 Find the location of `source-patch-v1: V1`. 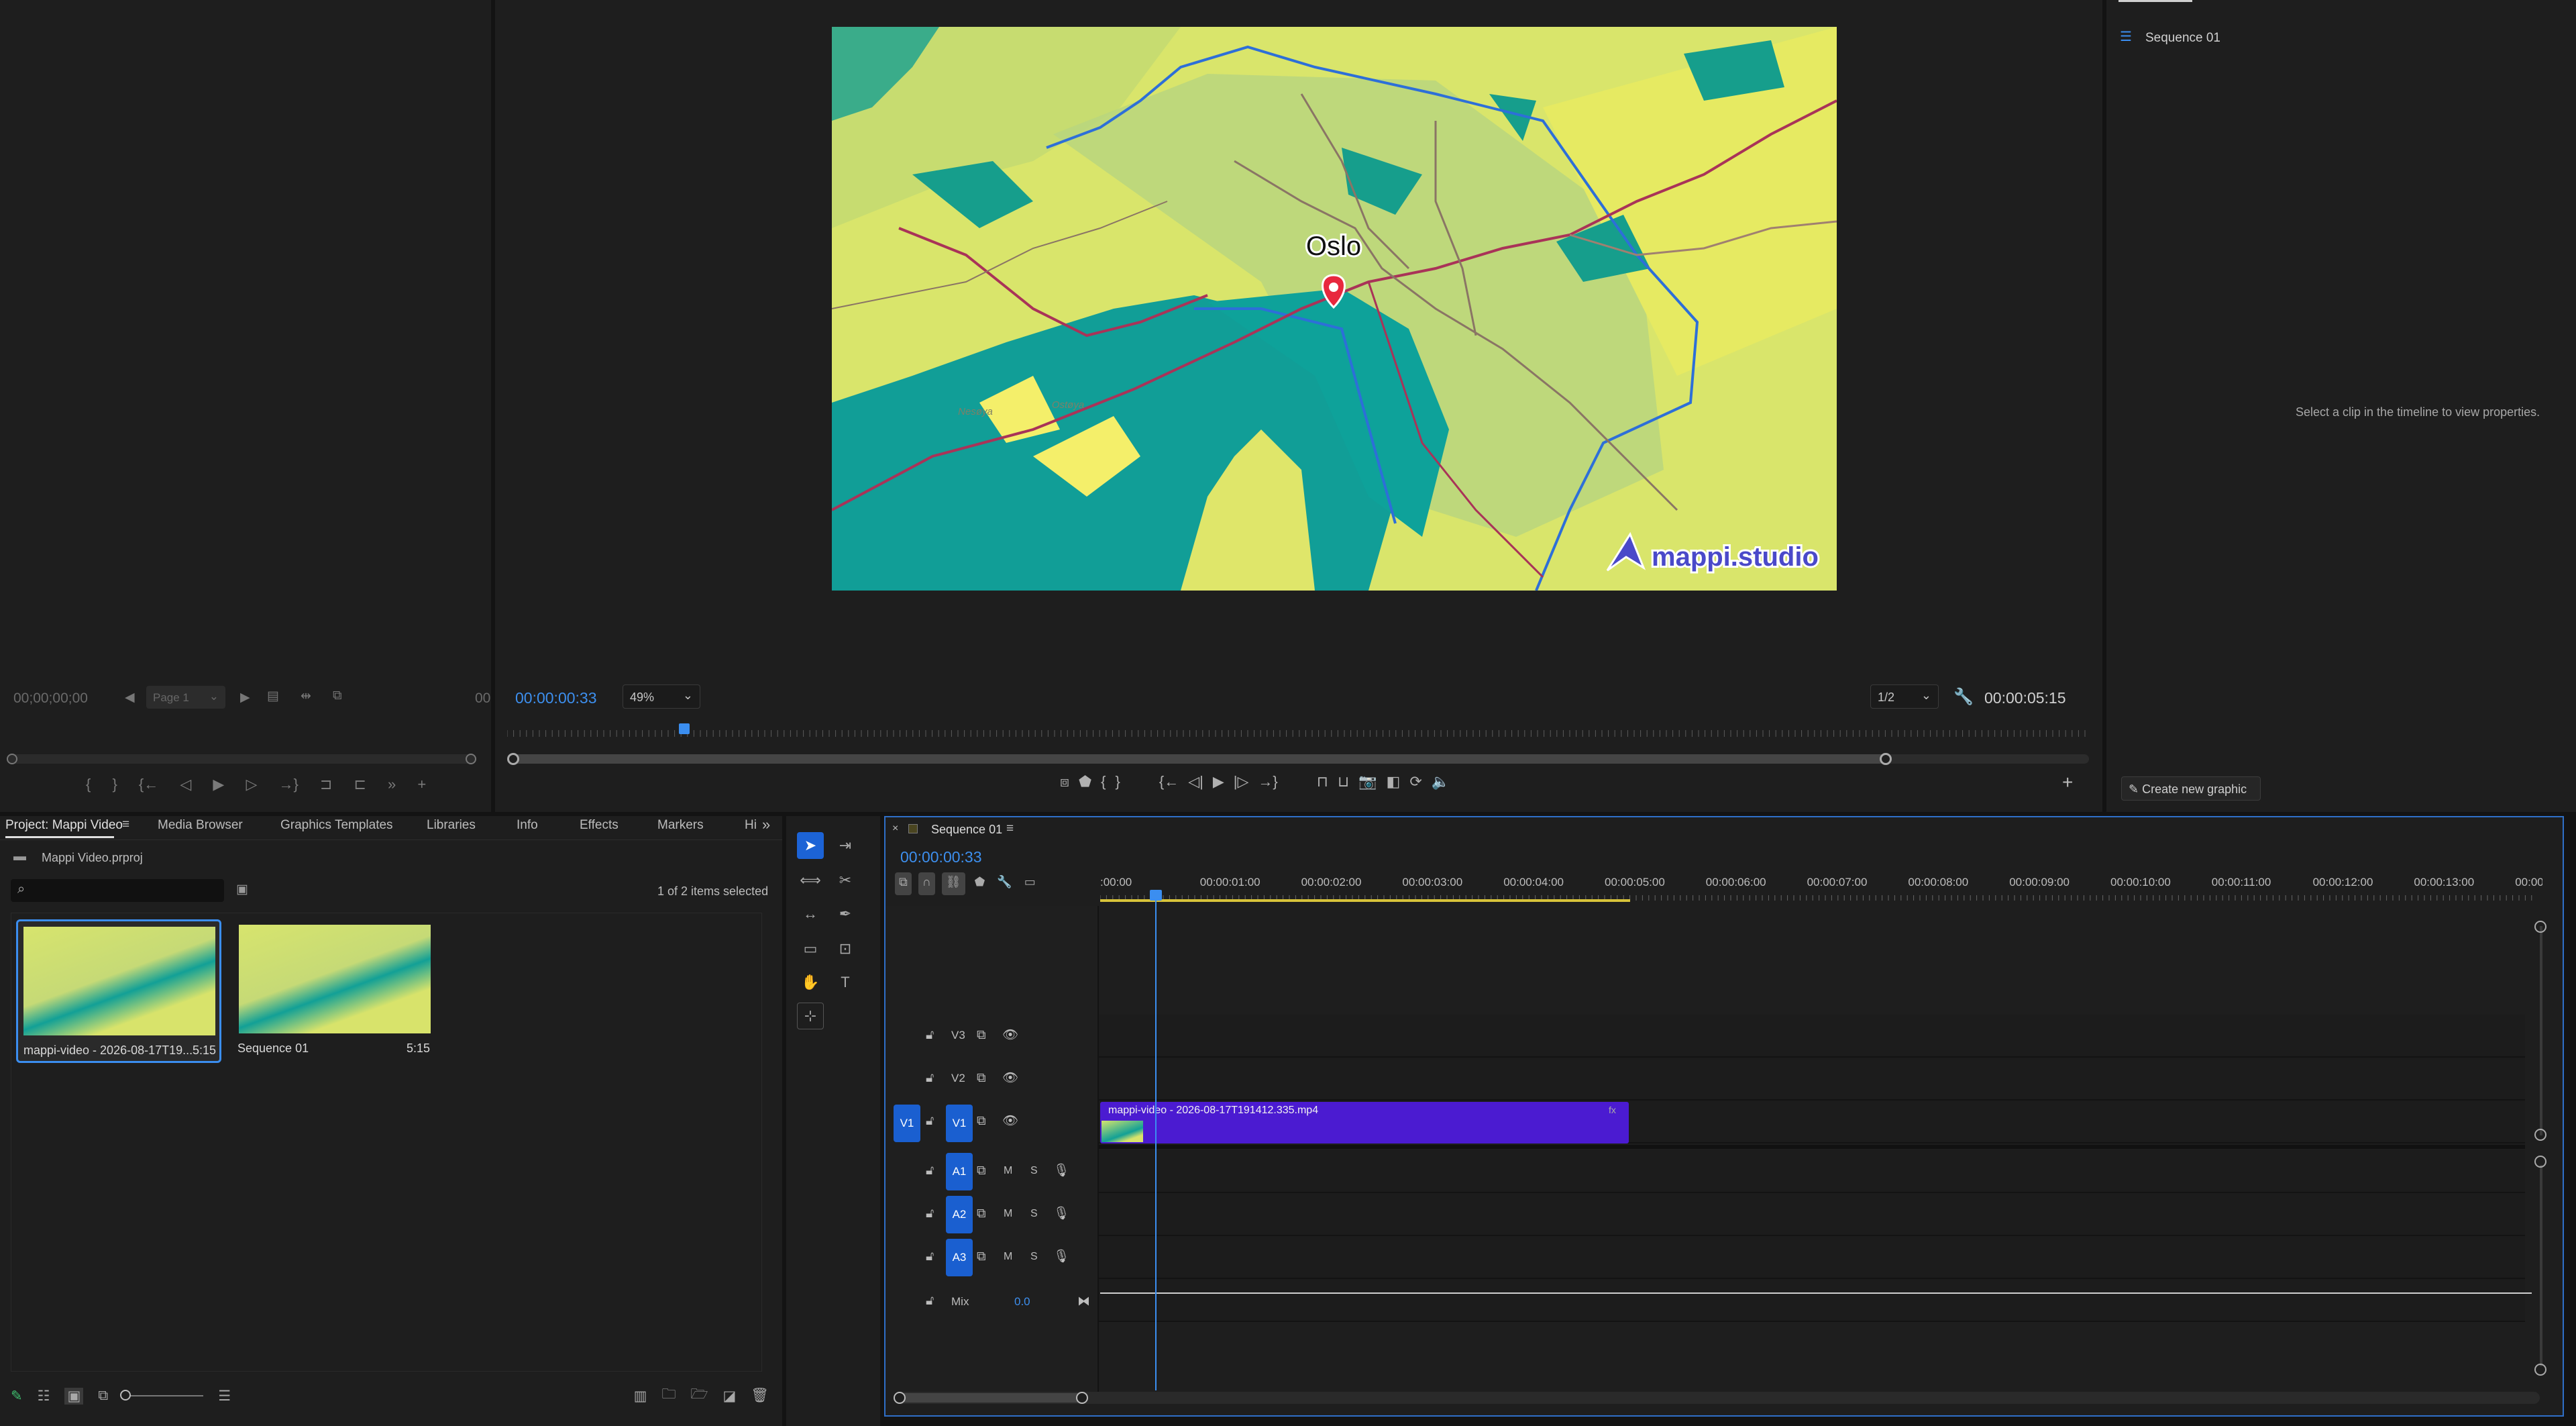

source-patch-v1: V1 is located at coordinates (907, 1123).